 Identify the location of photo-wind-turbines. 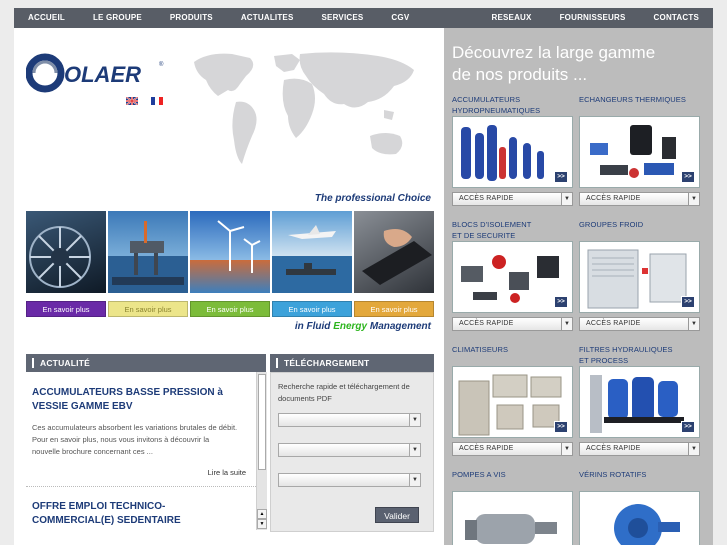
(230, 252).